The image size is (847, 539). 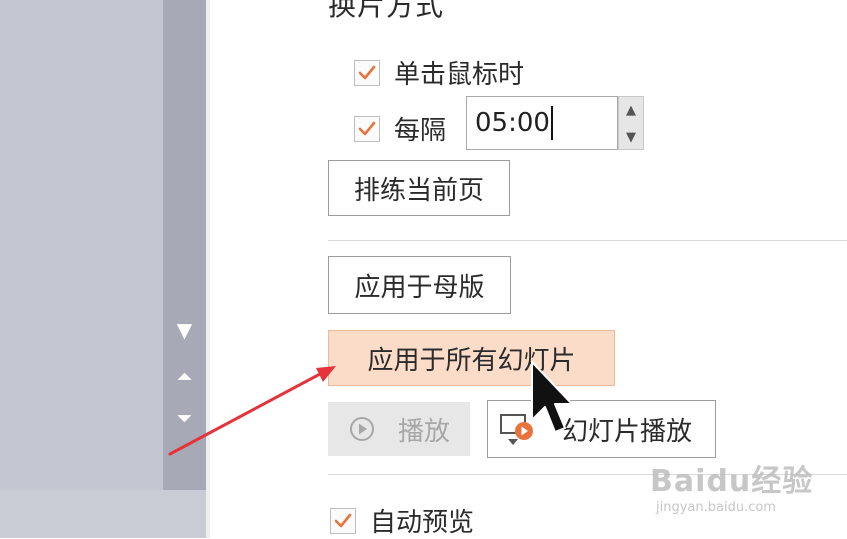 What do you see at coordinates (732, 481) in the screenshot?
I see `watermark-brand: Baidu经验` at bounding box center [732, 481].